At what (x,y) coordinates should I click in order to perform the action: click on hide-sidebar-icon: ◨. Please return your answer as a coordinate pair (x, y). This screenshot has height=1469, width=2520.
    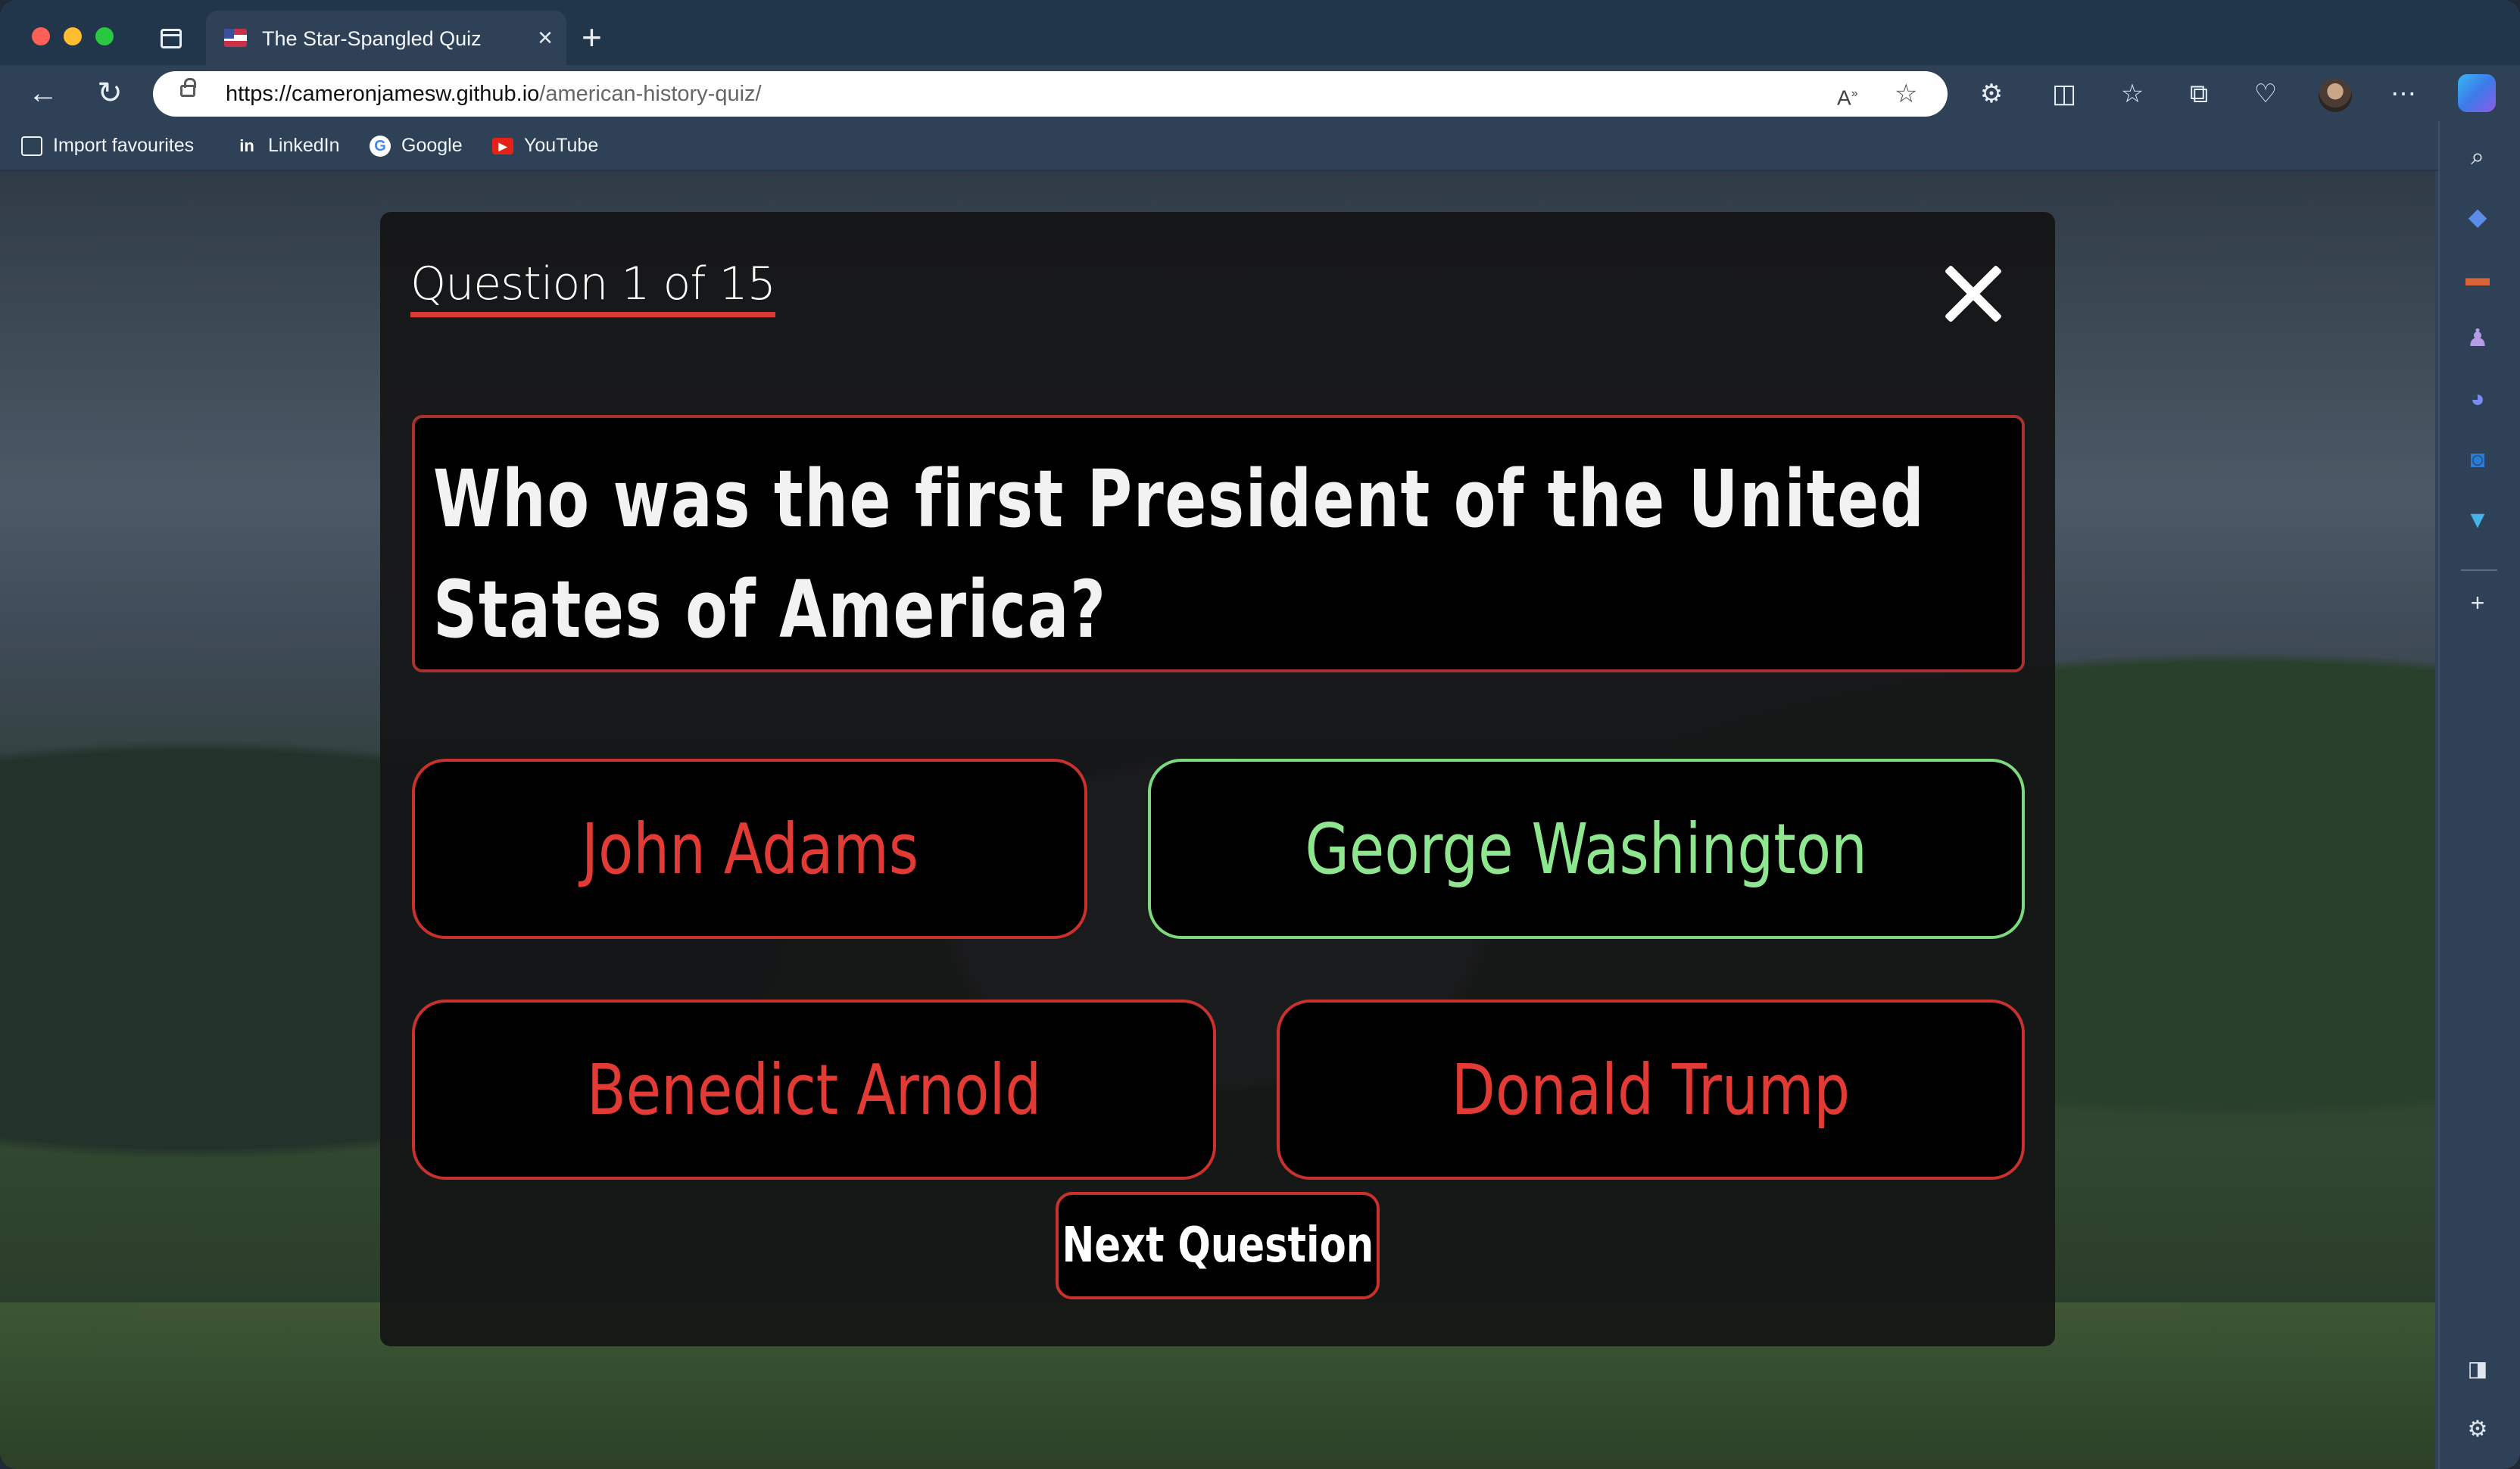
    Looking at the image, I should click on (2477, 1369).